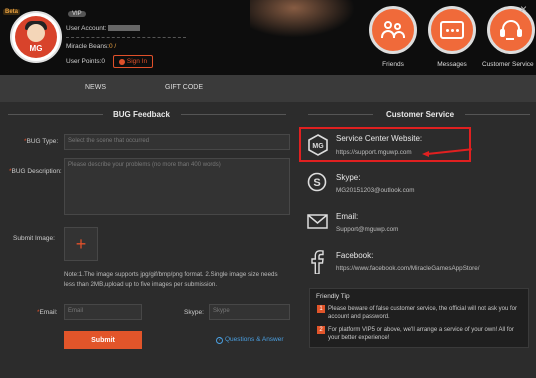  Describe the element at coordinates (317, 262) in the screenshot. I see `facebook-icon` at that location.